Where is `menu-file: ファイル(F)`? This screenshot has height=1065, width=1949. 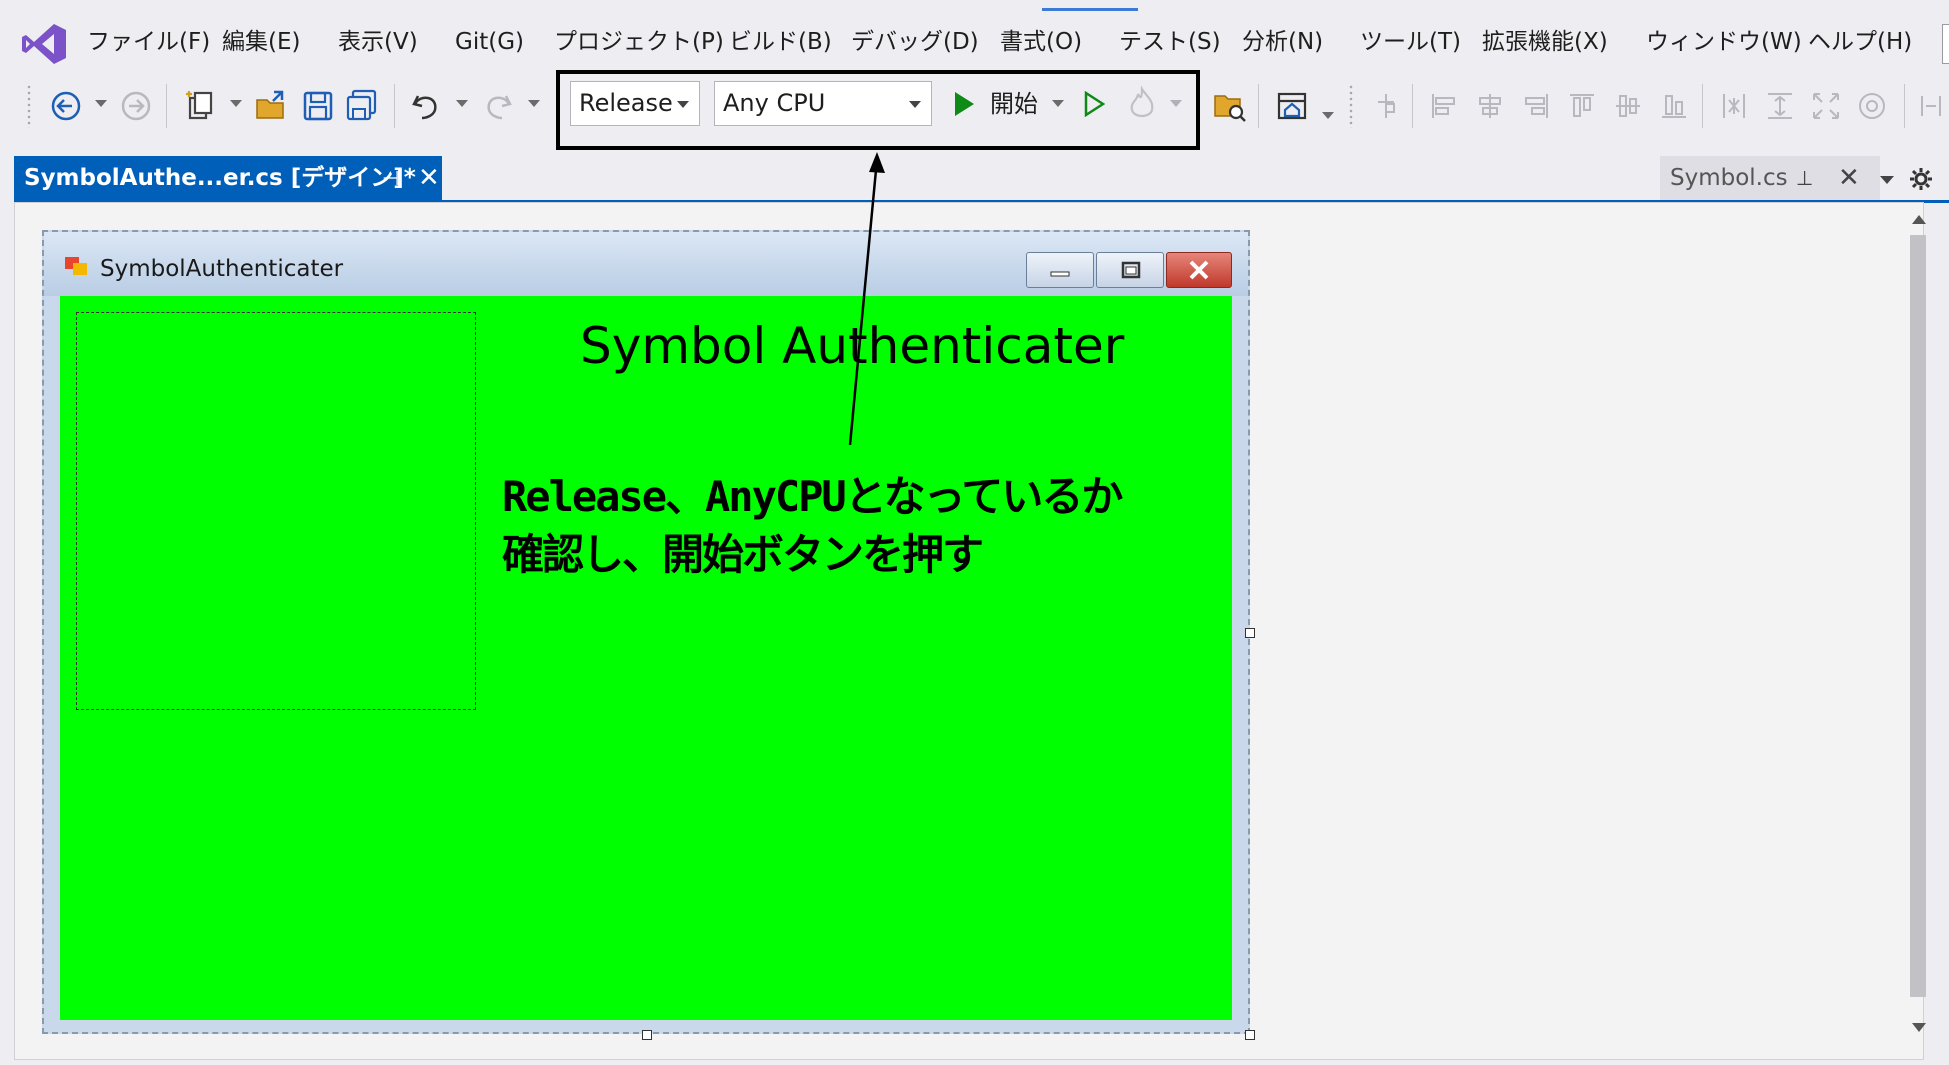
menu-file: ファイル(F) is located at coordinates (148, 42).